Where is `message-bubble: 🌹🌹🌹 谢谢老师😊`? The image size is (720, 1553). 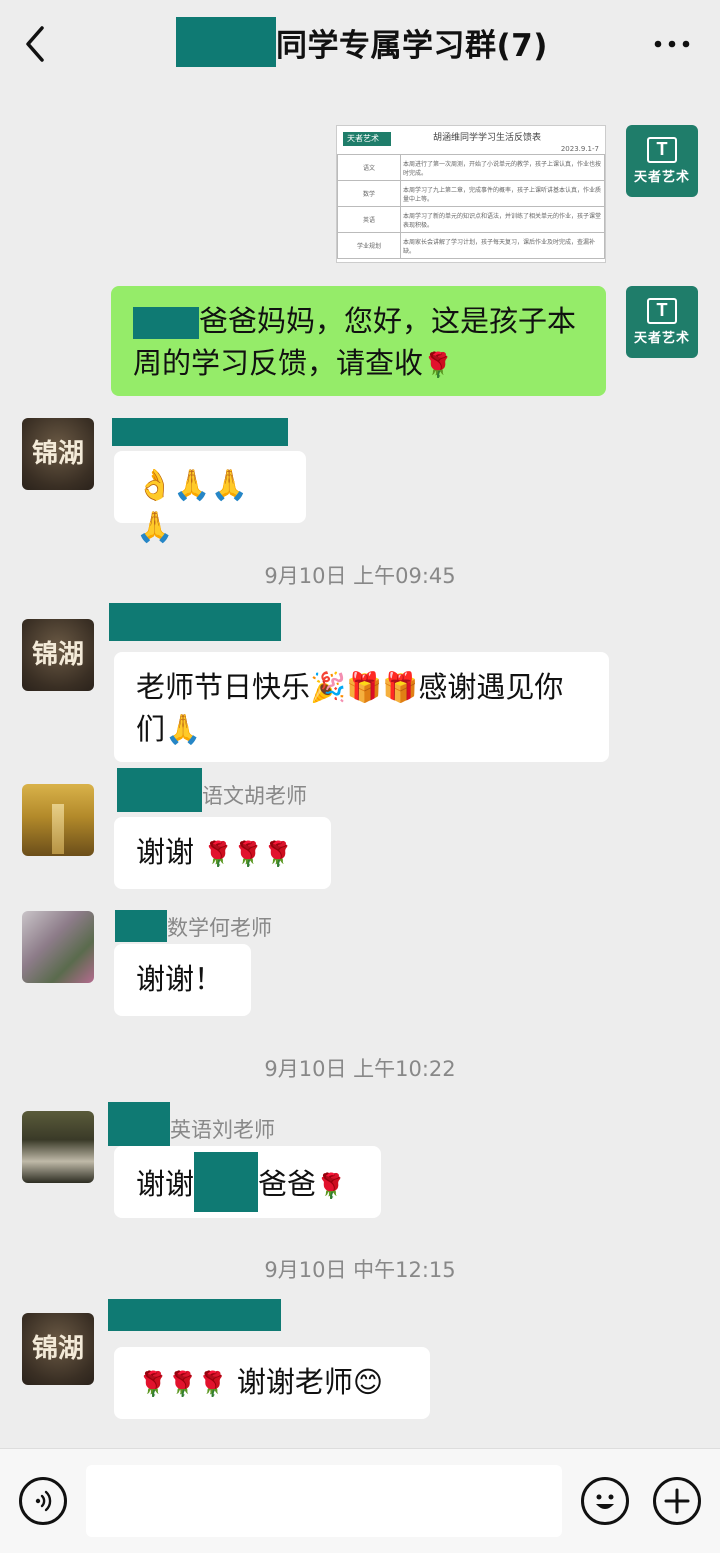 message-bubble: 🌹🌹🌹 谢谢老师😊 is located at coordinates (272, 1383).